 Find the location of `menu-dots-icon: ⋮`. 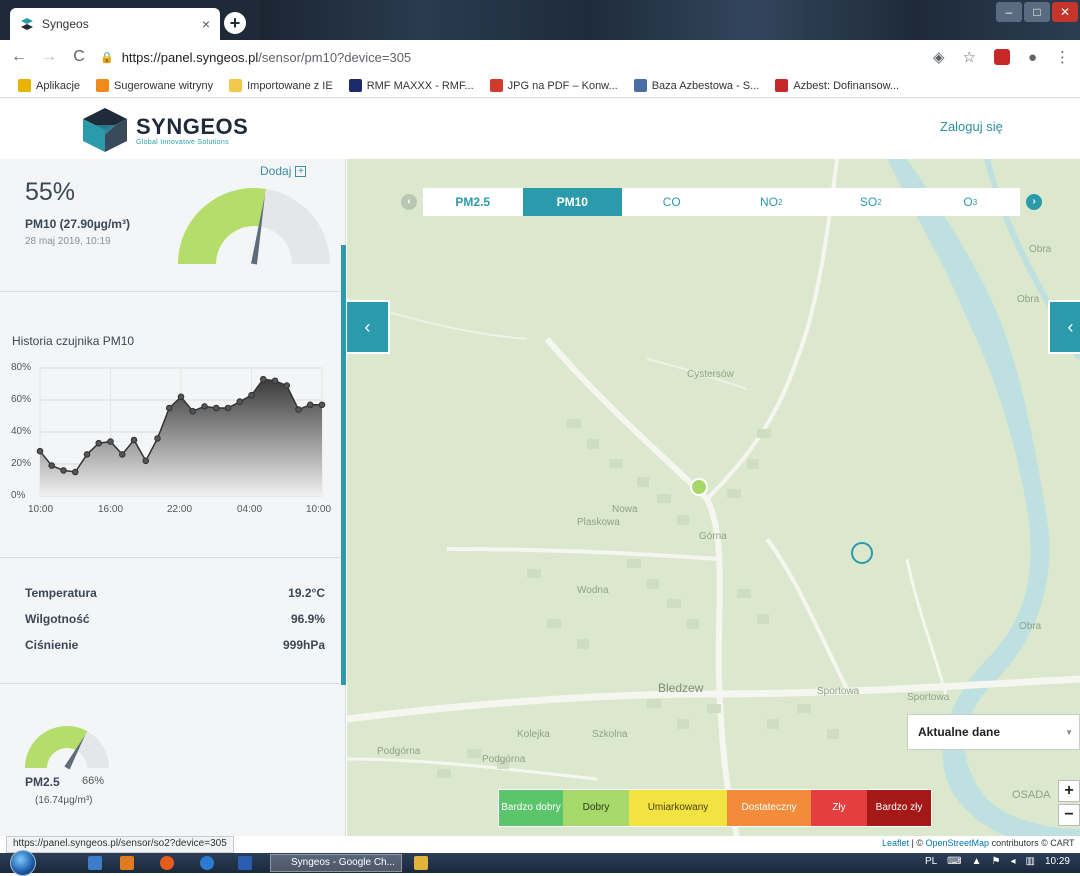

menu-dots-icon: ⋮ is located at coordinates (1062, 57).